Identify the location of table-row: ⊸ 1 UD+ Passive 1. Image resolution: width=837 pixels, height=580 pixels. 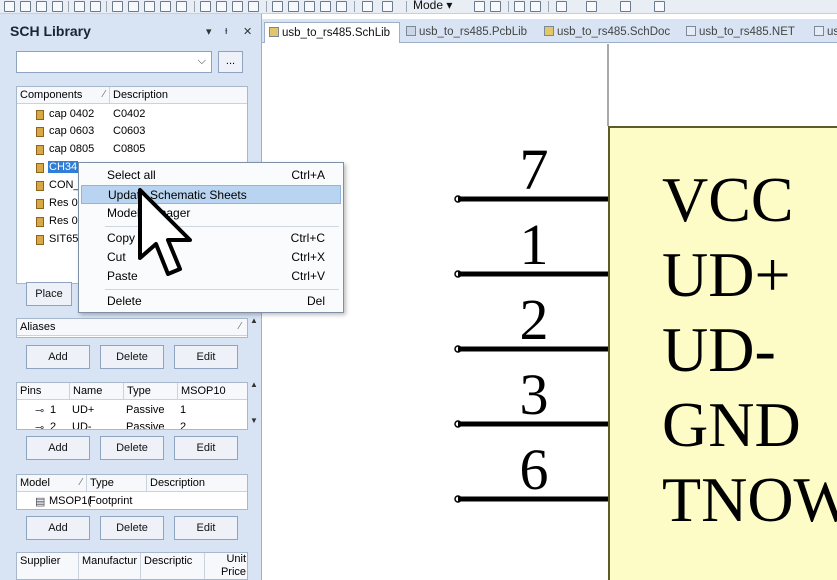
(132, 411).